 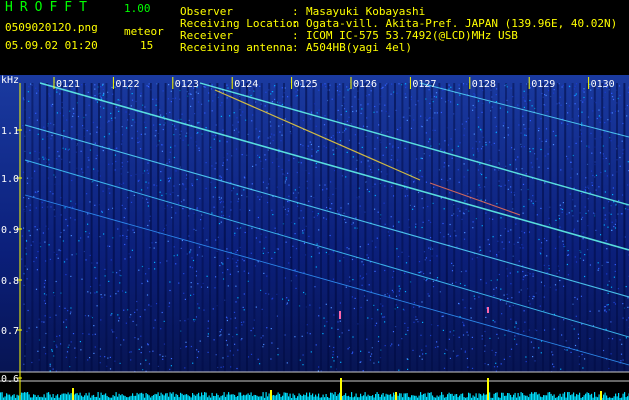 What do you see at coordinates (10, 331) in the screenshot?
I see `y-tick-label: 0.7` at bounding box center [10, 331].